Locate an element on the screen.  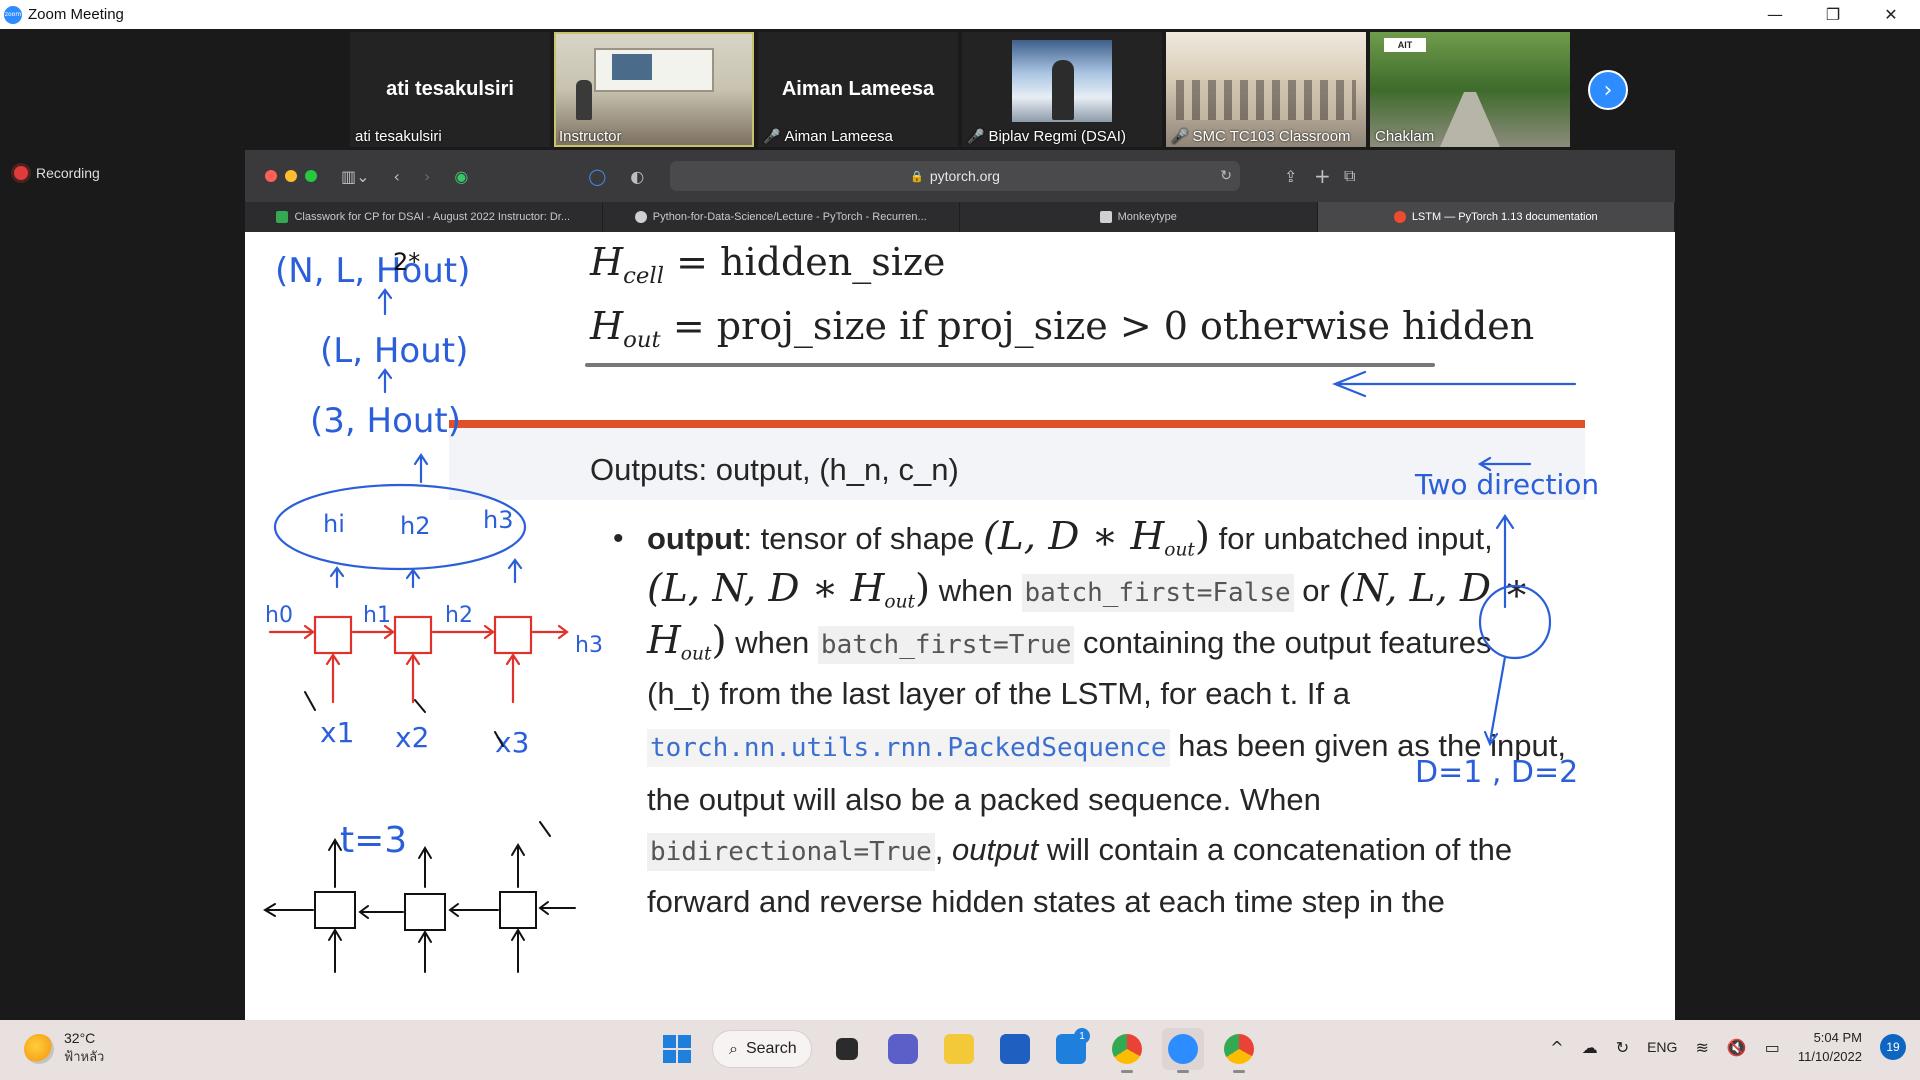
minimize-button: — is located at coordinates (1775, 14).